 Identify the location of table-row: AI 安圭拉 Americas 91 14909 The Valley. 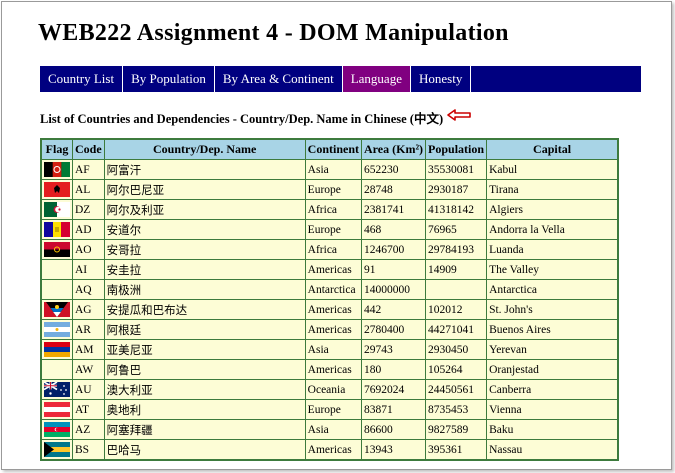
(329, 269).